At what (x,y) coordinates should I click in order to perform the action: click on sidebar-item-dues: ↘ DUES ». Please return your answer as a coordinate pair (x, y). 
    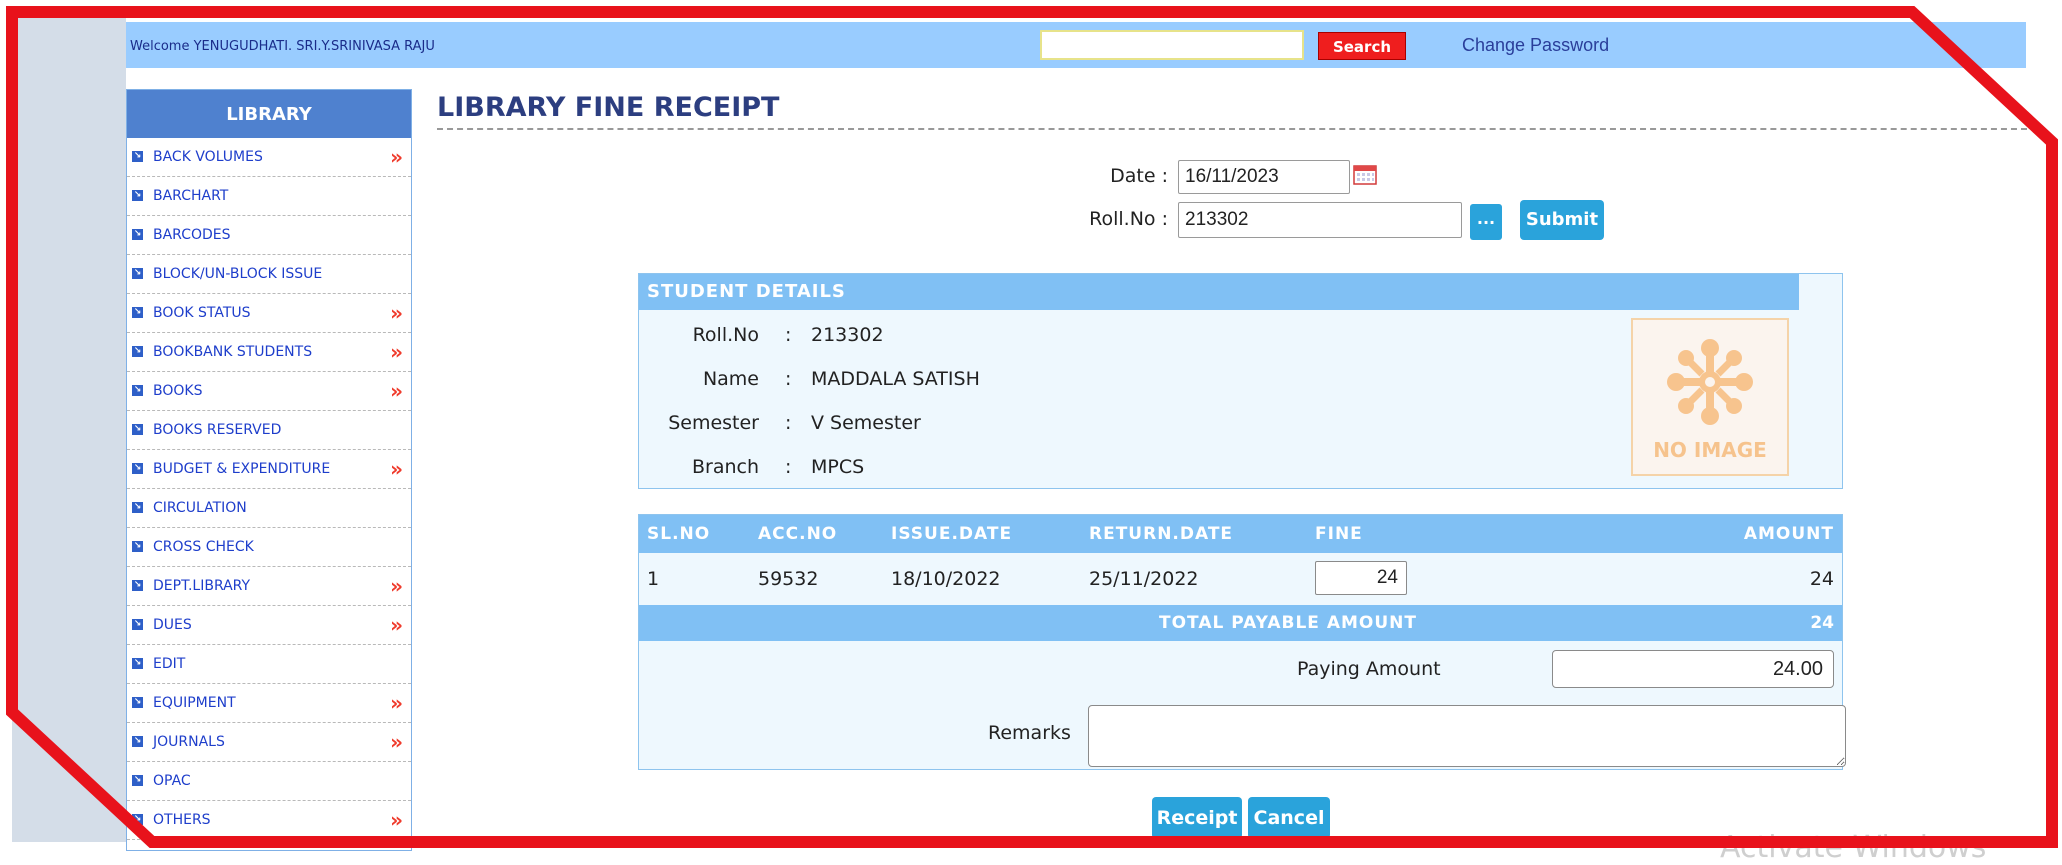
    Looking at the image, I should click on (269, 625).